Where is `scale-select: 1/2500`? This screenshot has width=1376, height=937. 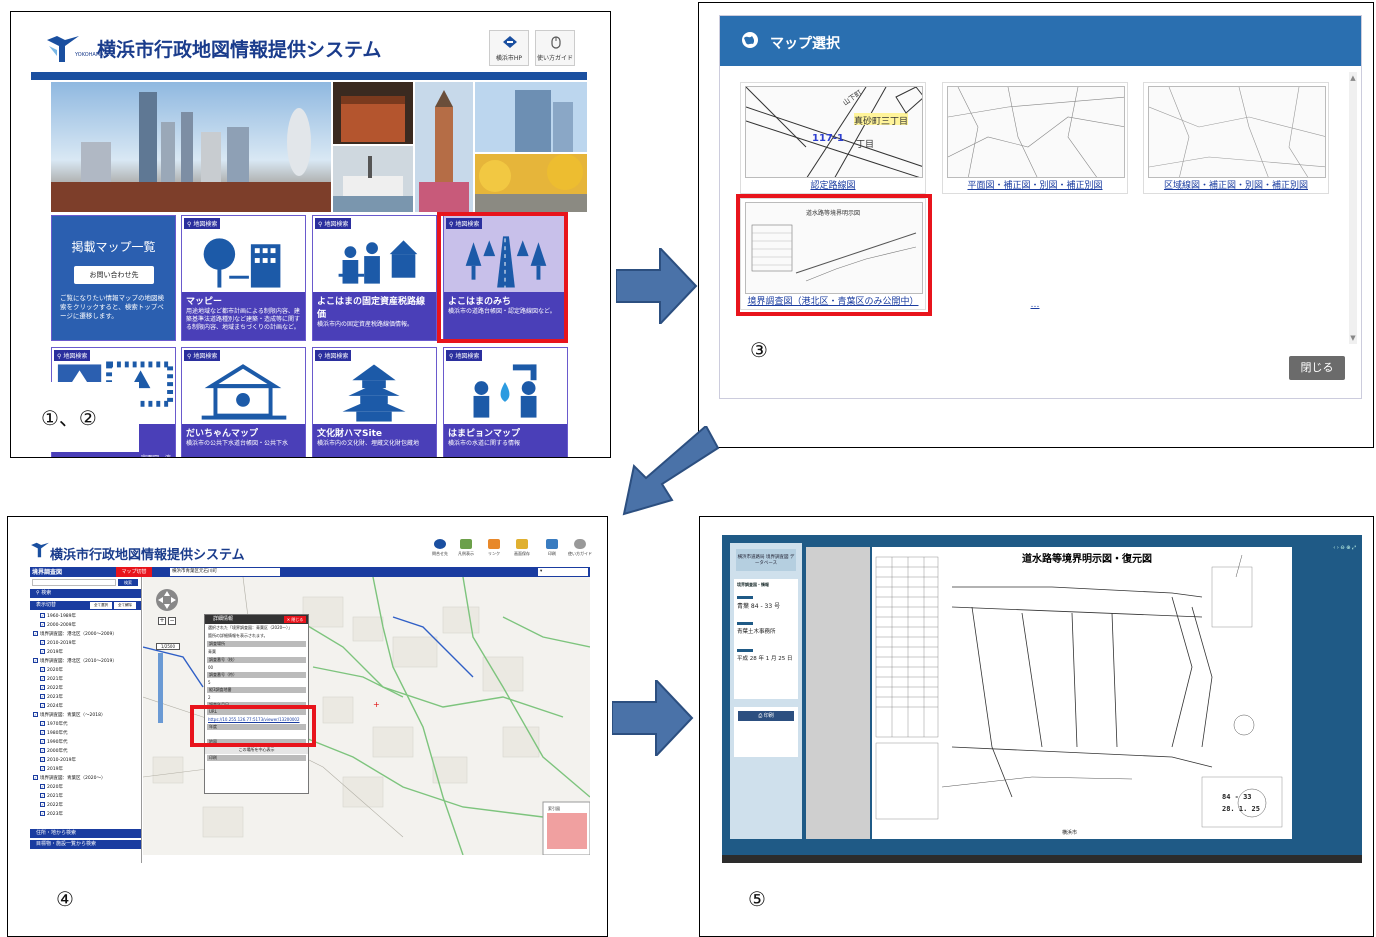
scale-select: 1/2500 is located at coordinates (168, 646).